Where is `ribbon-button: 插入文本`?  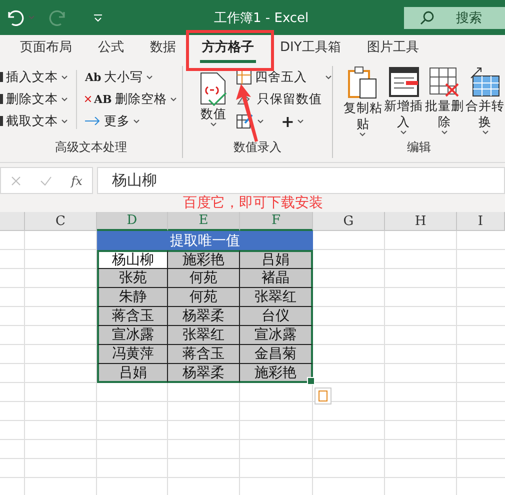
ribbon-button: 插入文本 is located at coordinates (34, 77).